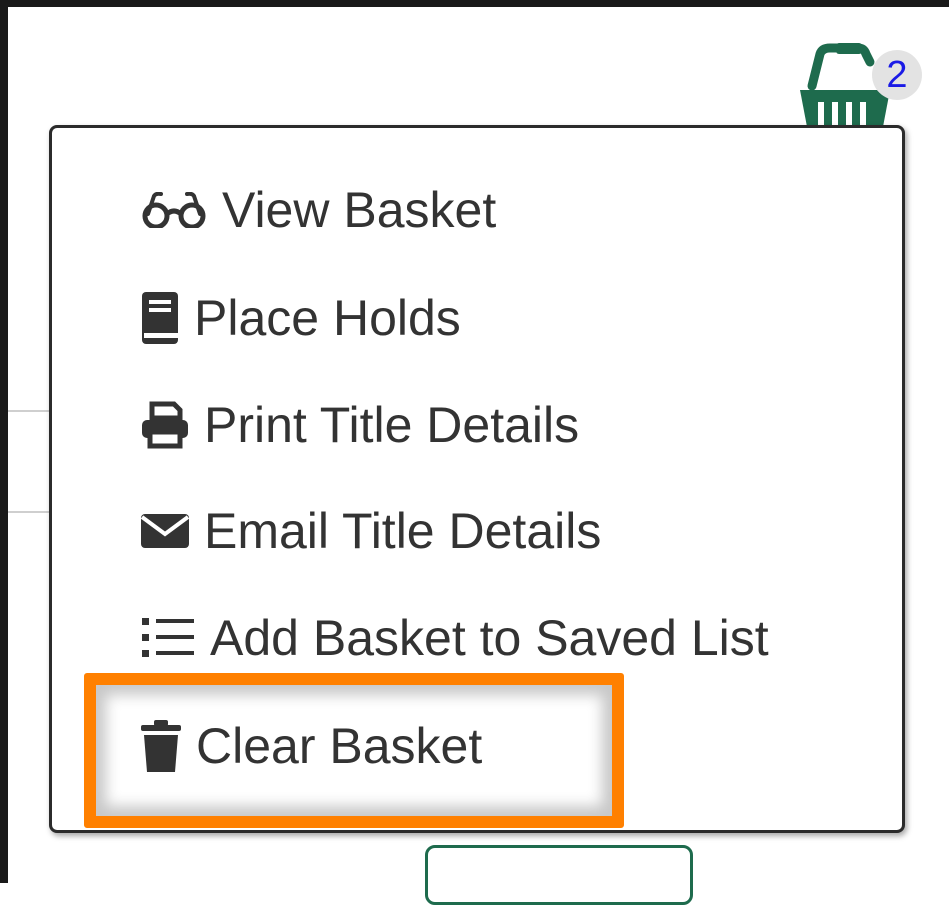 The height and width of the screenshot is (905, 949). Describe the element at coordinates (403, 531) in the screenshot. I see `menu-item-label: Email Title Details` at that location.